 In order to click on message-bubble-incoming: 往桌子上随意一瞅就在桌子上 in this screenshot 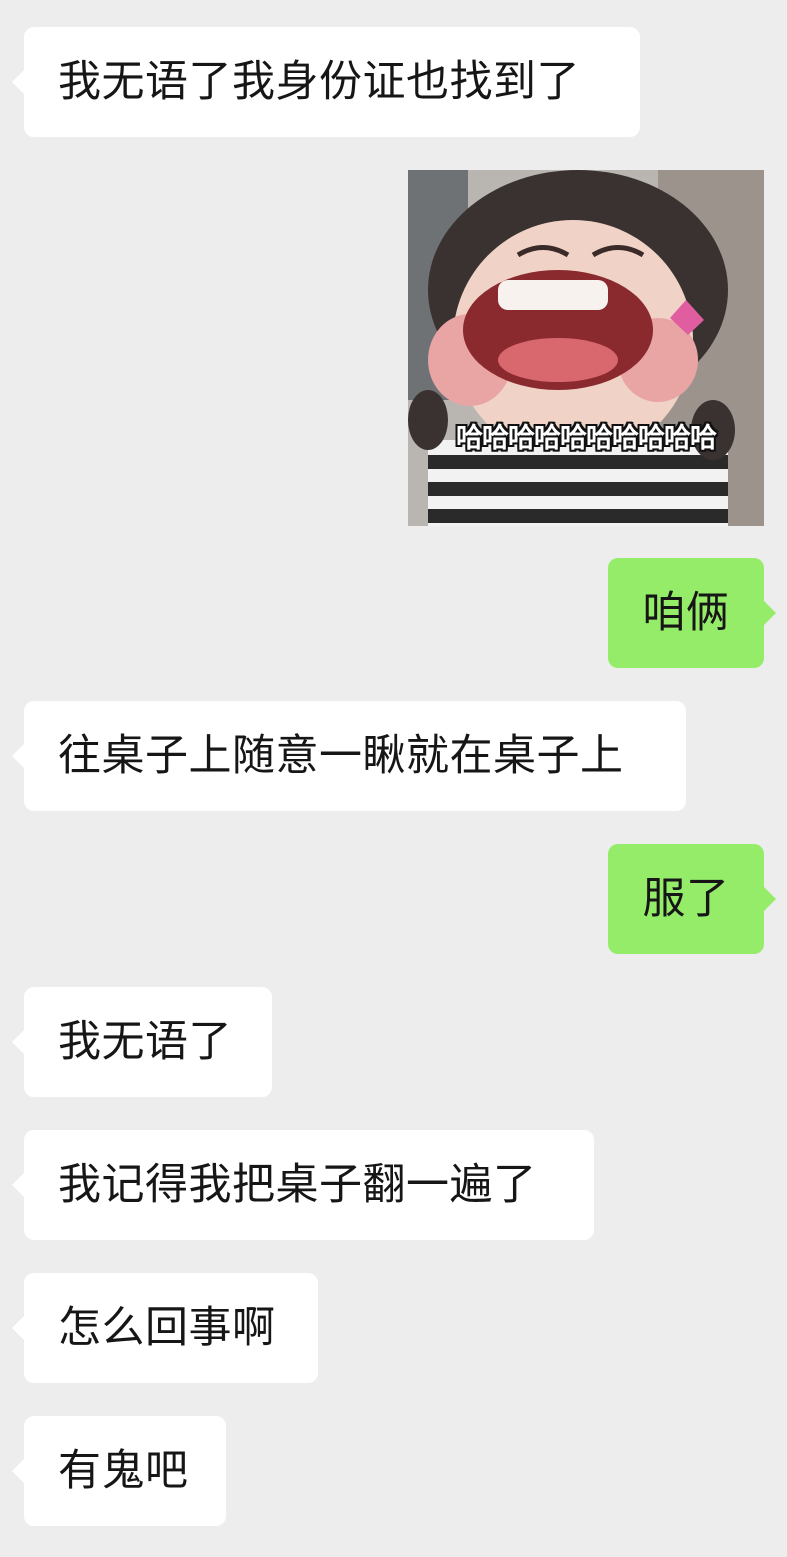, I will do `click(349, 756)`.